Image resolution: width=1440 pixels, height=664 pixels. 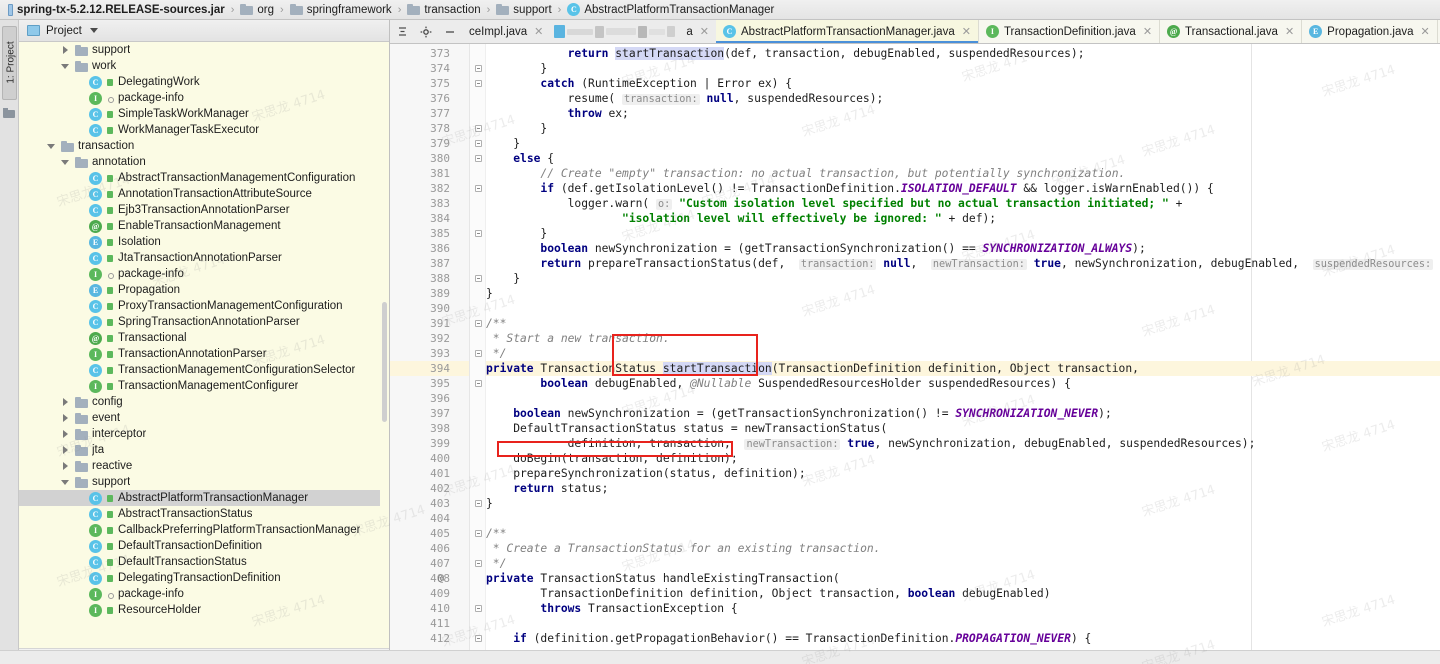 I want to click on tree-row-selected: C AbstractPlatformTransactionManager, so click(x=204, y=498).